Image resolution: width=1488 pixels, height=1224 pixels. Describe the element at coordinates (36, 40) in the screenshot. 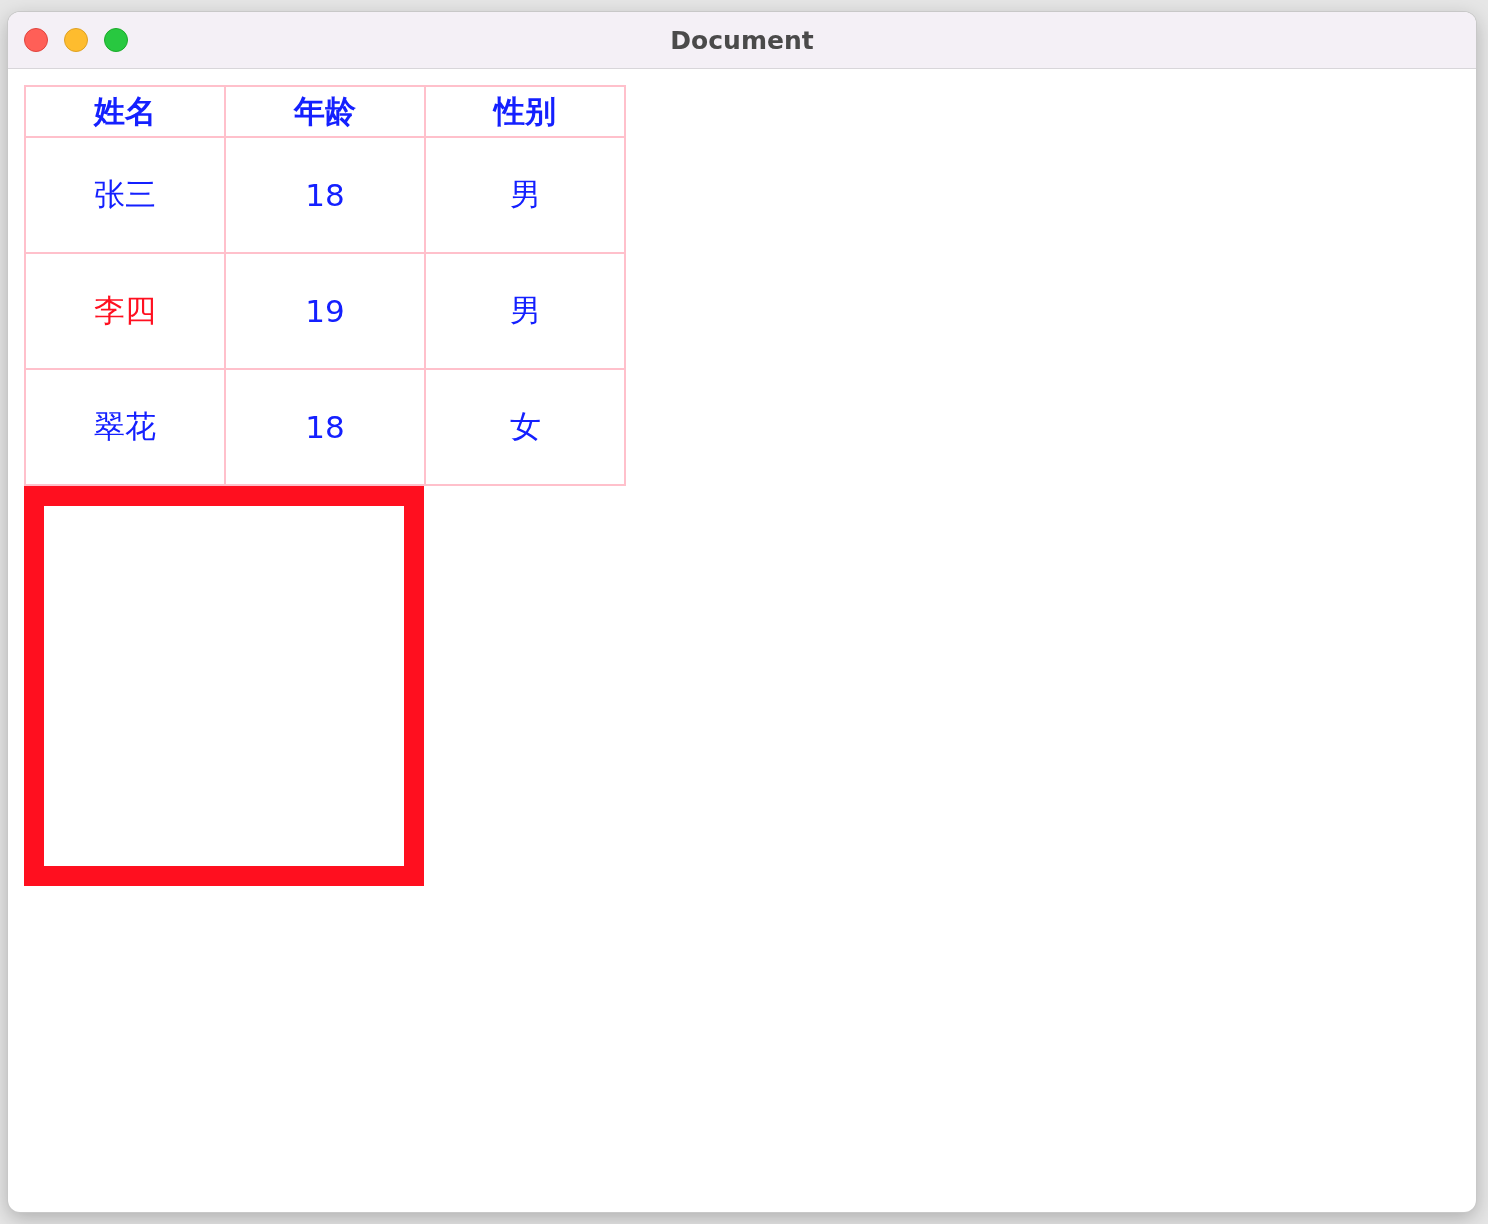

I see `close-button` at that location.